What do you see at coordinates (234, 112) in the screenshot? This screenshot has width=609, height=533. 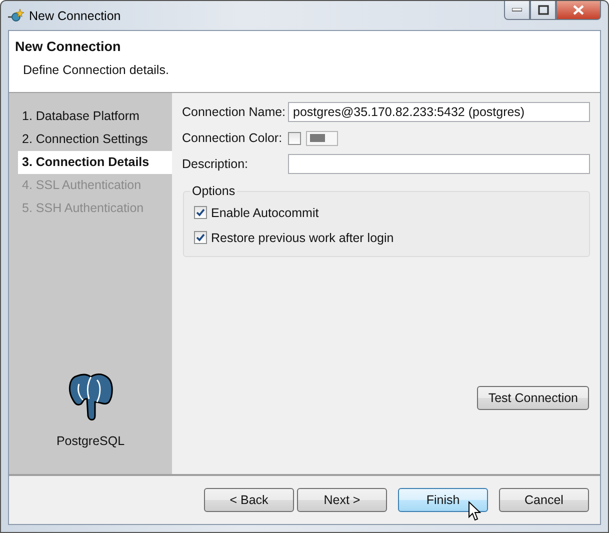 I see `field-label: Connection Name:` at bounding box center [234, 112].